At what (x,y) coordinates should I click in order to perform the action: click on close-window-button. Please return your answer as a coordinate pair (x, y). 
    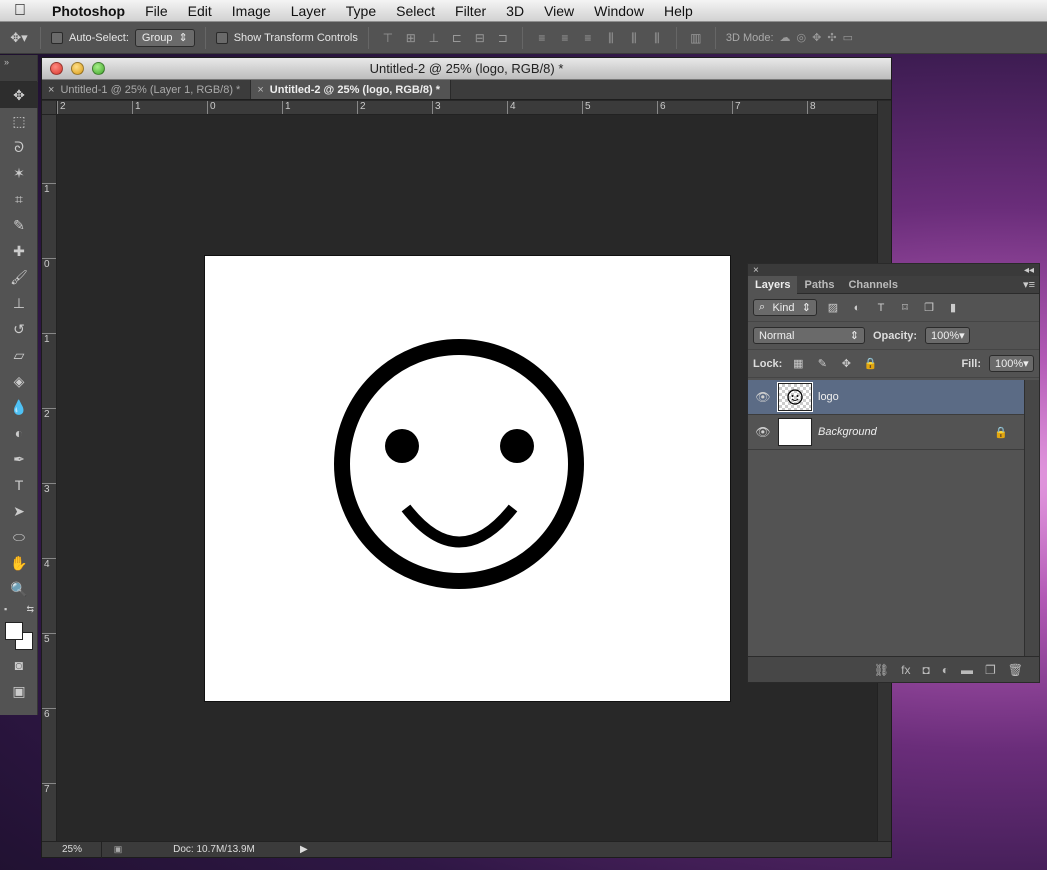
    Looking at the image, I should click on (56, 68).